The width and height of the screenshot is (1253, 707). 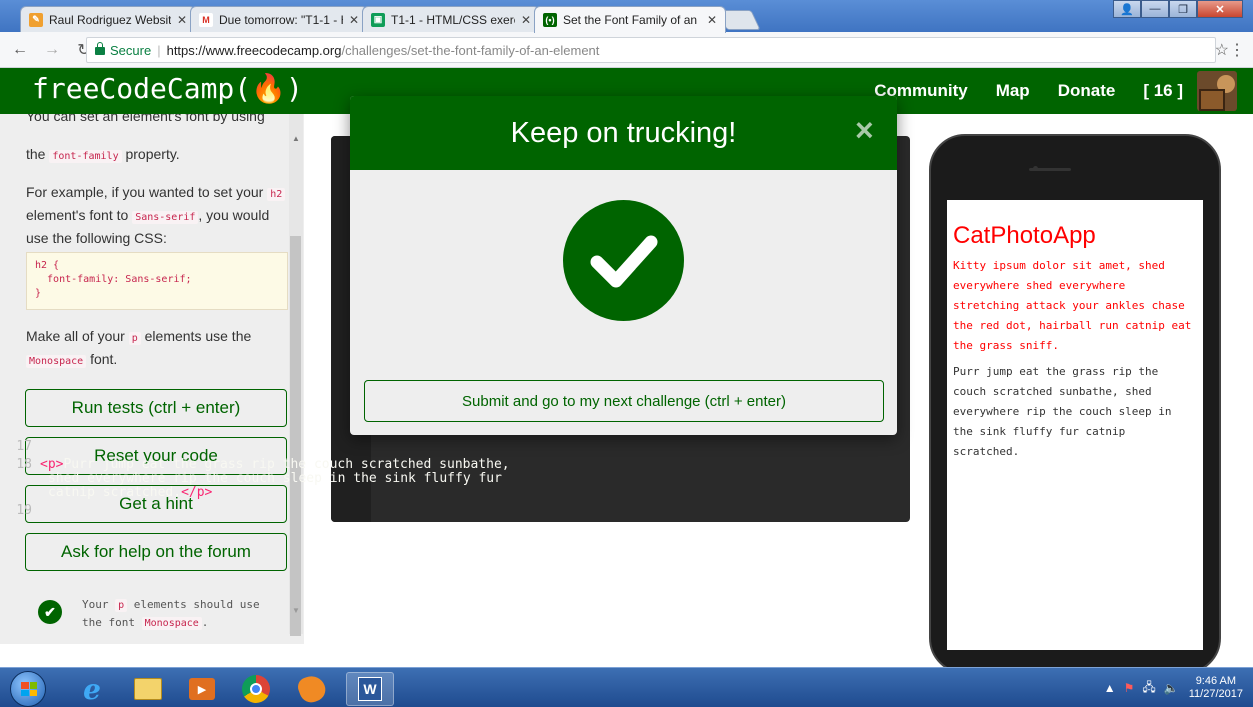 What do you see at coordinates (24, 446) in the screenshot?
I see `editor-line-17: 17` at bounding box center [24, 446].